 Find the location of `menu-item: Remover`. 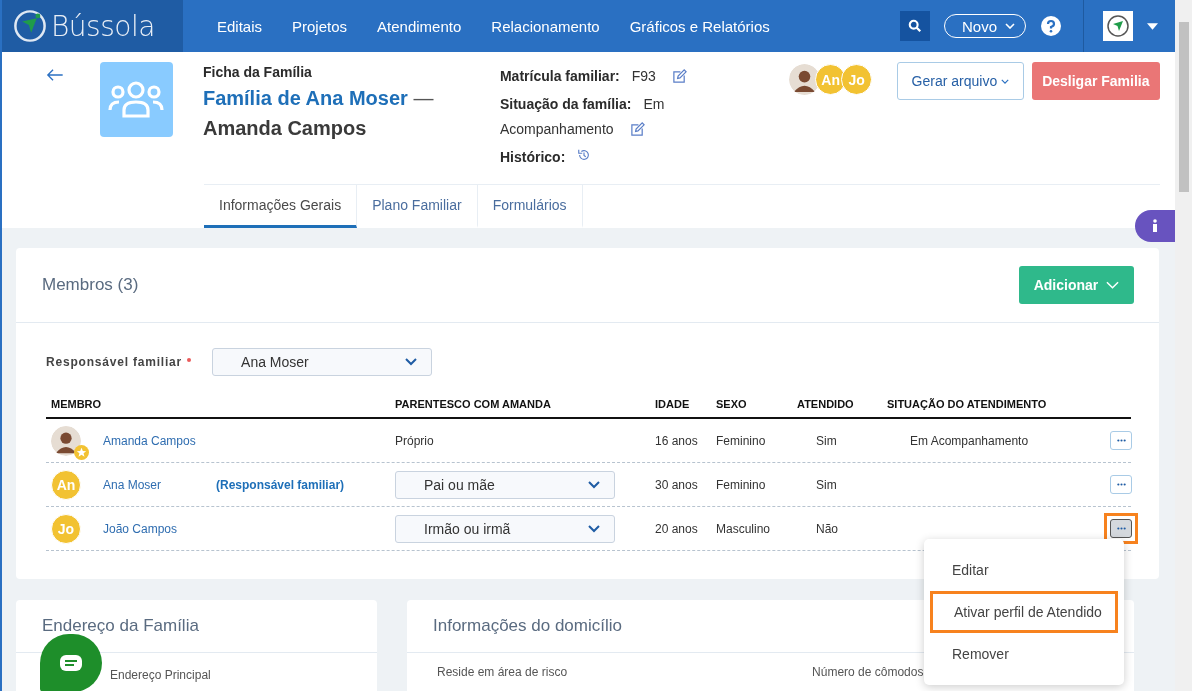

menu-item: Remover is located at coordinates (1024, 654).